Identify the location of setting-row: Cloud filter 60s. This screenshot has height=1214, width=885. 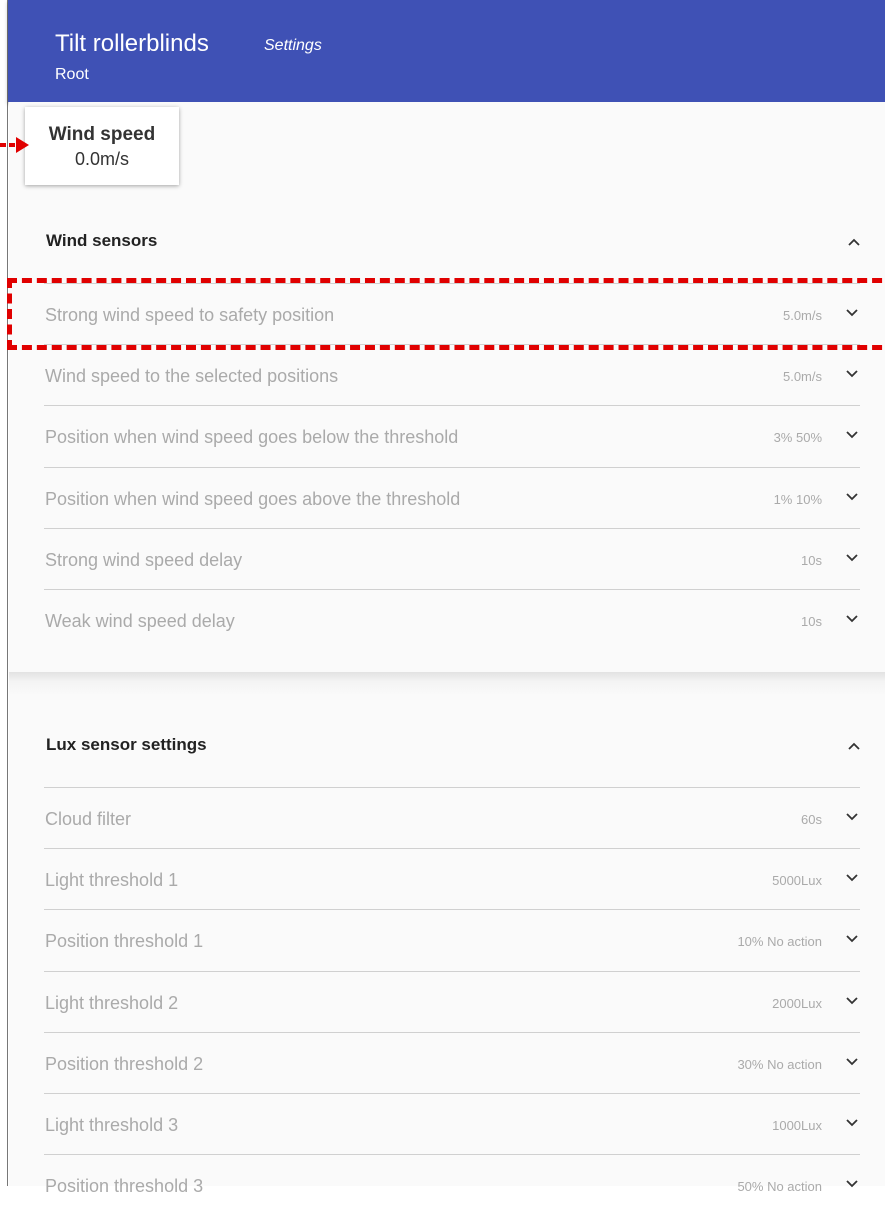
(452, 817).